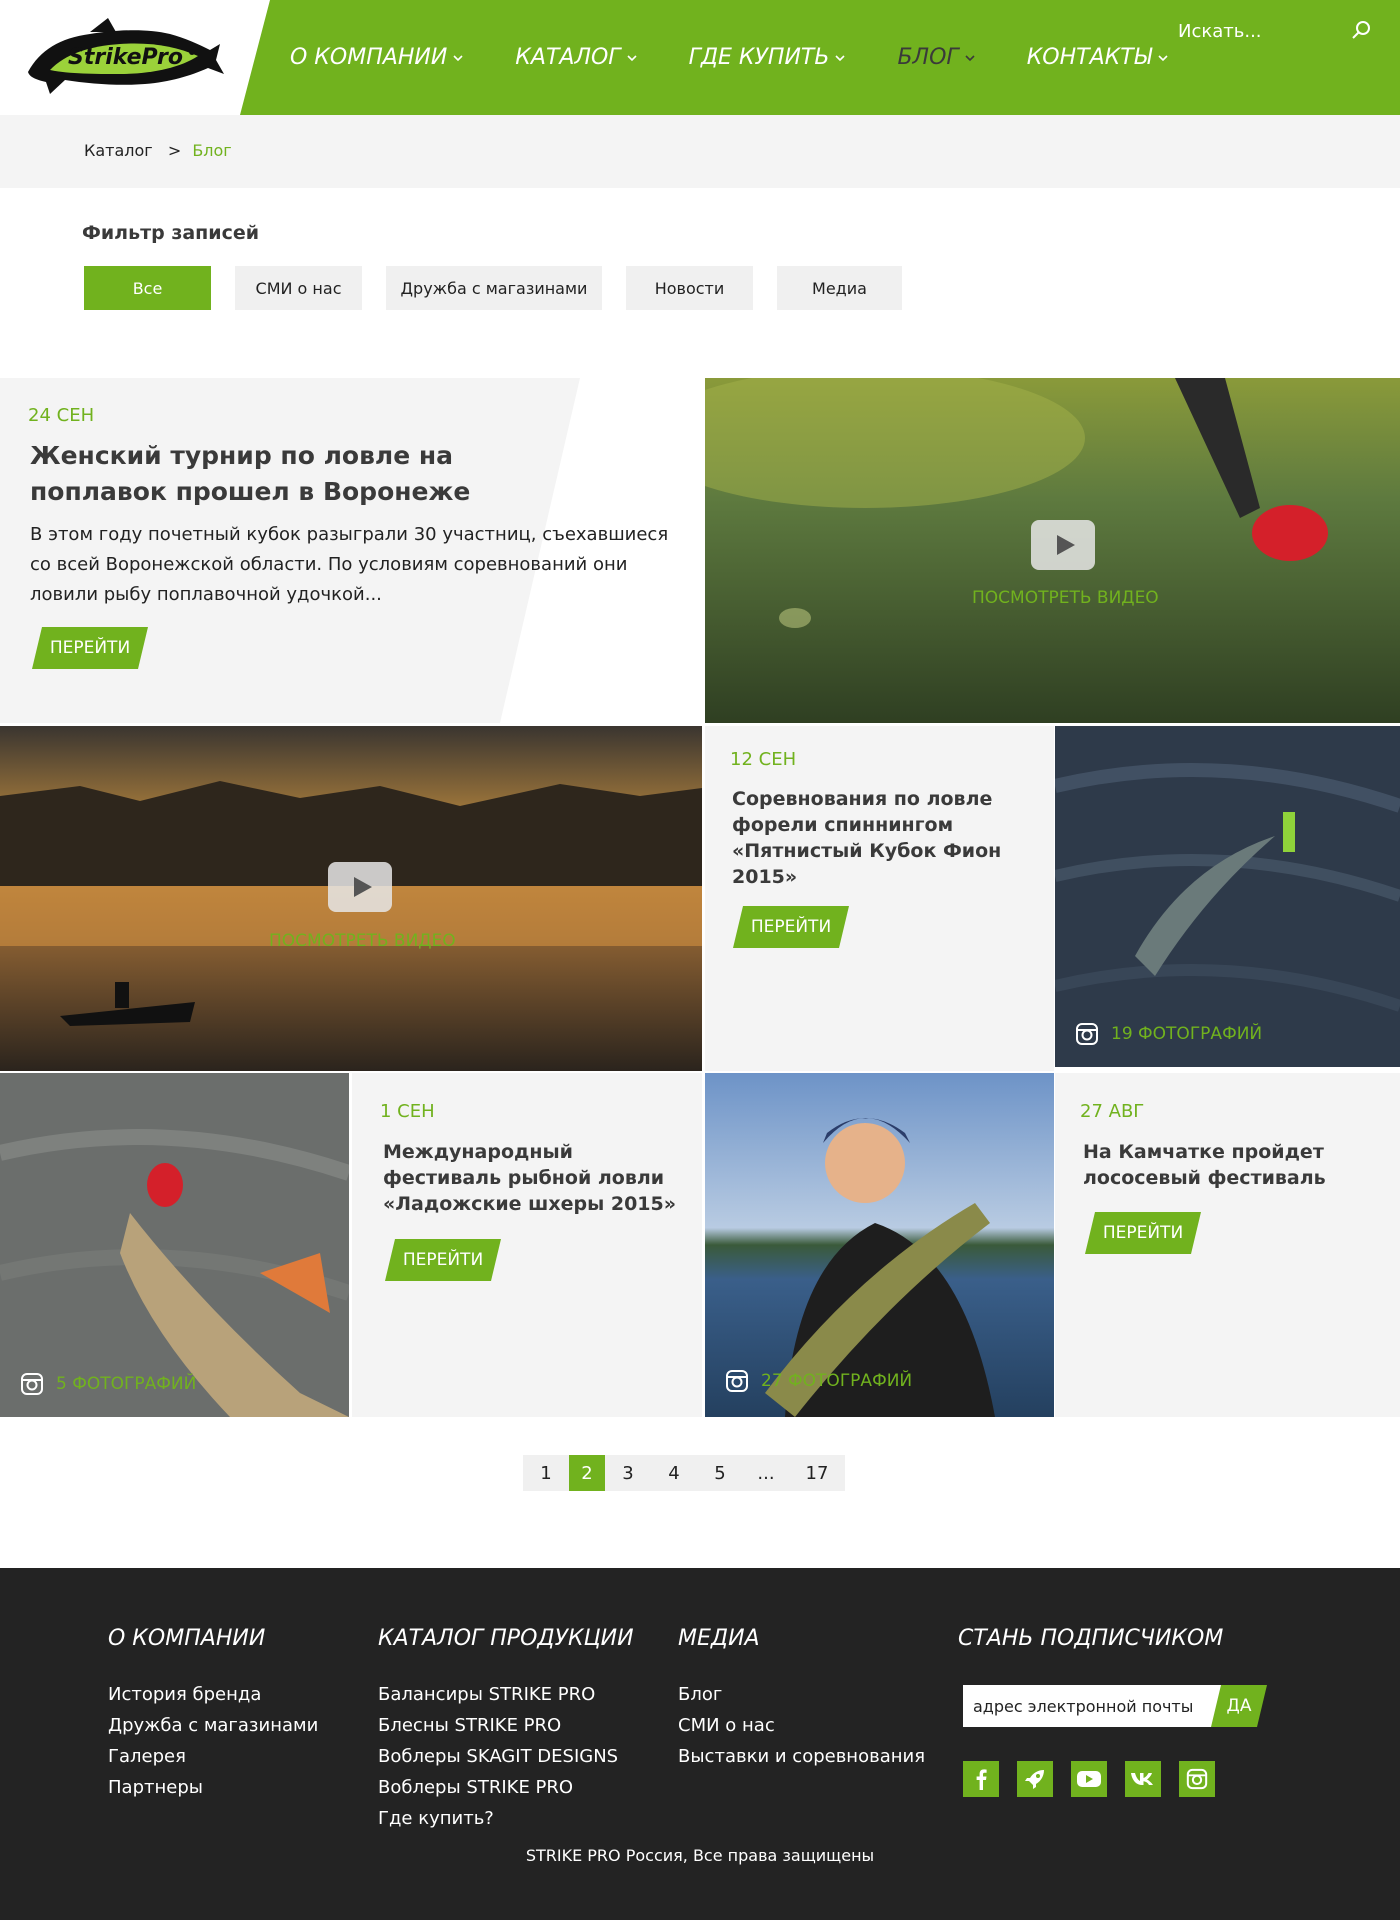  Describe the element at coordinates (506, 1756) in the screenshot. I see `footer-link: Воблеры SKAGIT DESIGNS` at that location.